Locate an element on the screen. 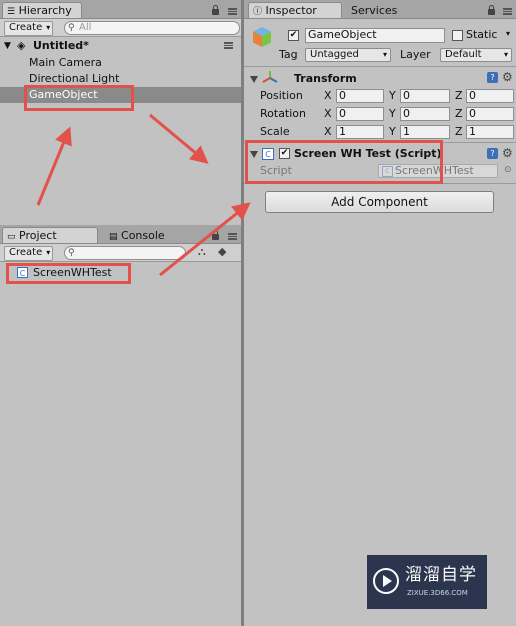 Image resolution: width=516 pixels, height=626 pixels. watermark-brand: 溜溜自学 is located at coordinates (441, 575).